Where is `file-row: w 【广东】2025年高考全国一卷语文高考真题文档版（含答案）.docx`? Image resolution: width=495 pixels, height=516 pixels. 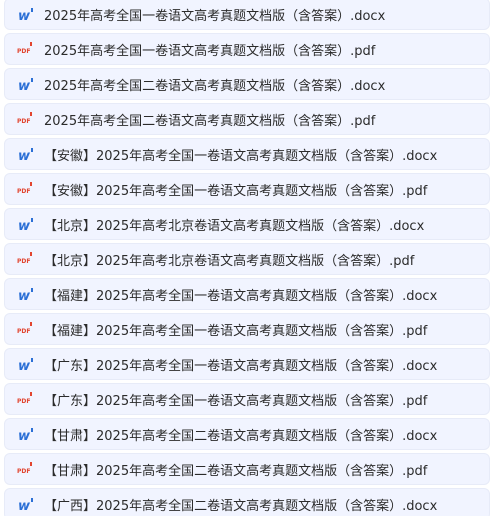
file-row: w 【广东】2025年高考全国一卷语文高考真题文档版（含答案）.docx is located at coordinates (247, 364).